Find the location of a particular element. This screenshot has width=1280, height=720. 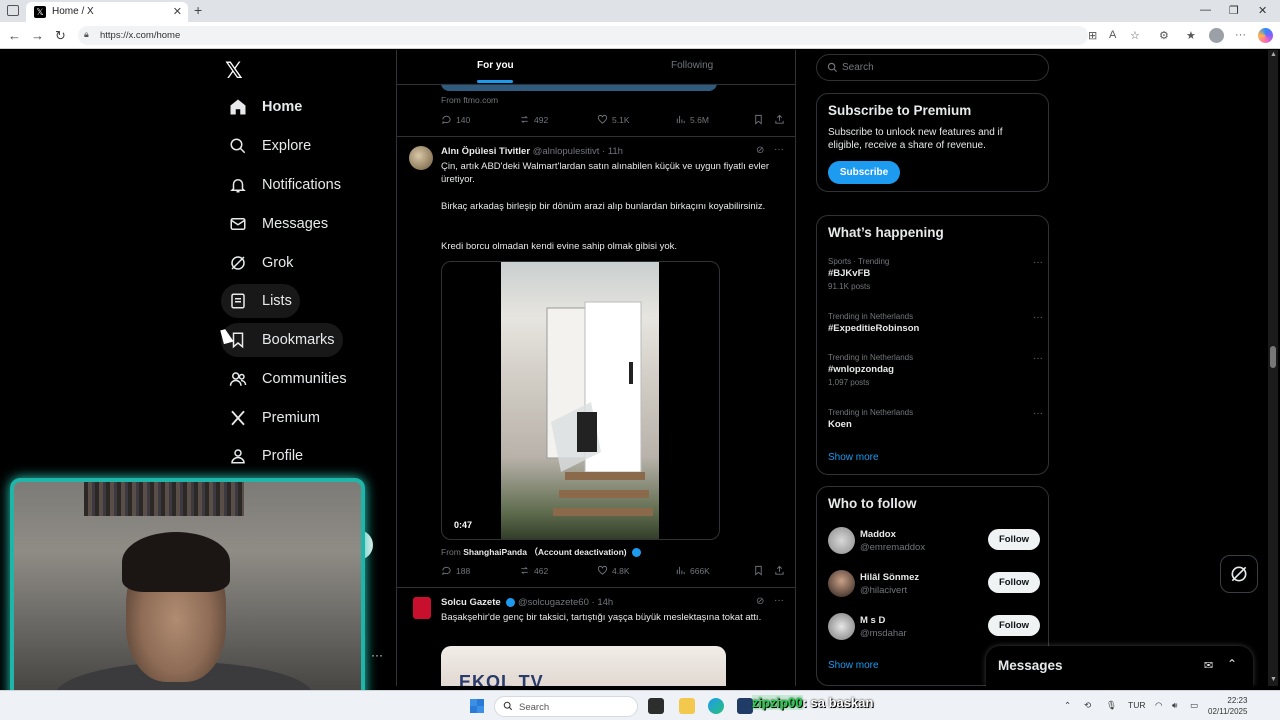

new-message-icon: ✉ is located at coordinates (1208, 665).